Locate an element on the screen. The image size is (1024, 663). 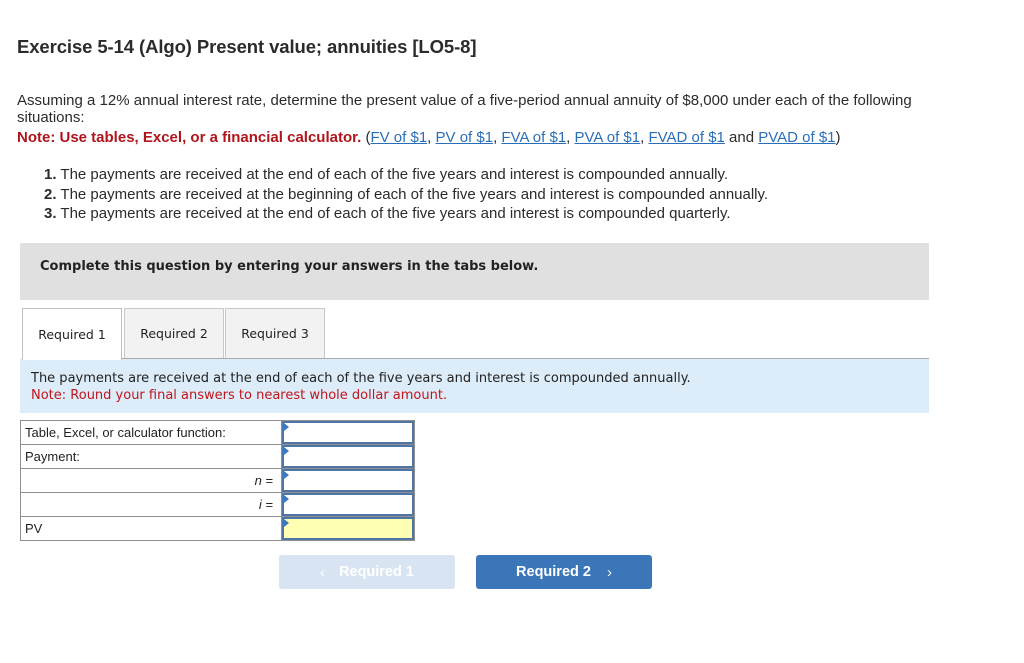
link-pvad-of-1: PVAD of $1 is located at coordinates (796, 137).